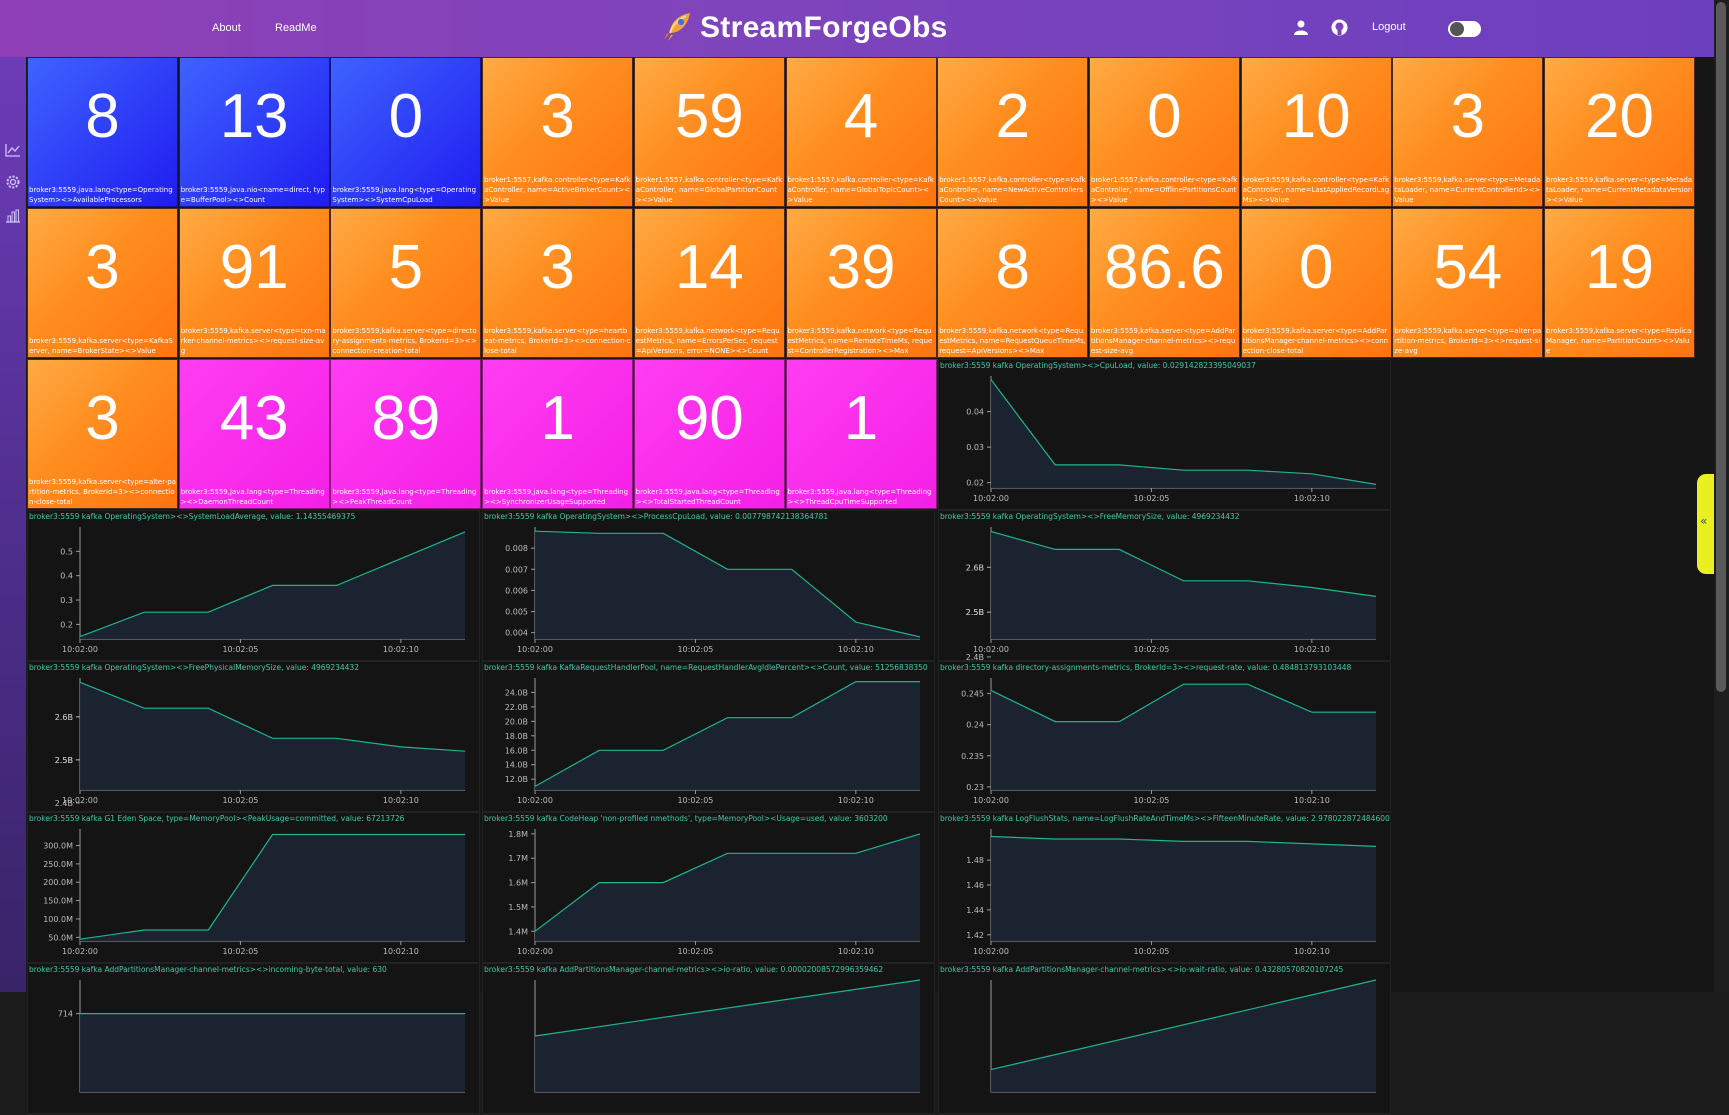 The height and width of the screenshot is (1115, 1729). I want to click on metric-value: 59, so click(709, 116).